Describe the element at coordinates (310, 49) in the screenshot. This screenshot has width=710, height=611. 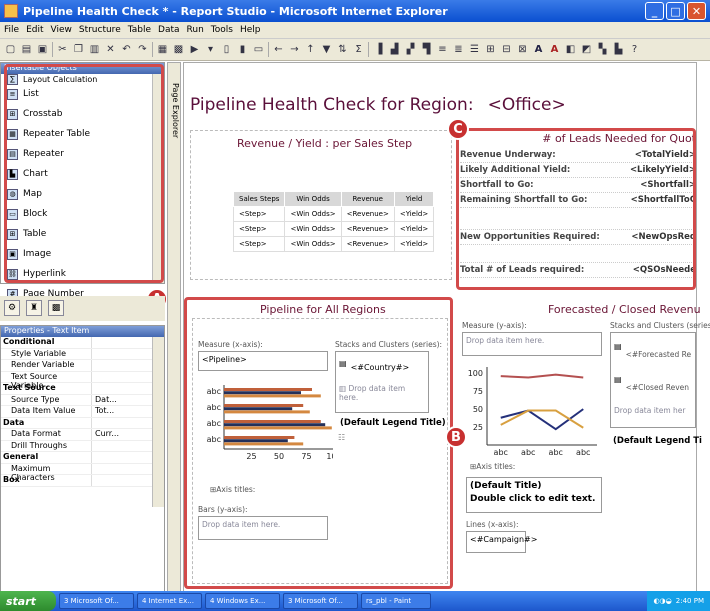
I see `up-icon: ↑` at that location.